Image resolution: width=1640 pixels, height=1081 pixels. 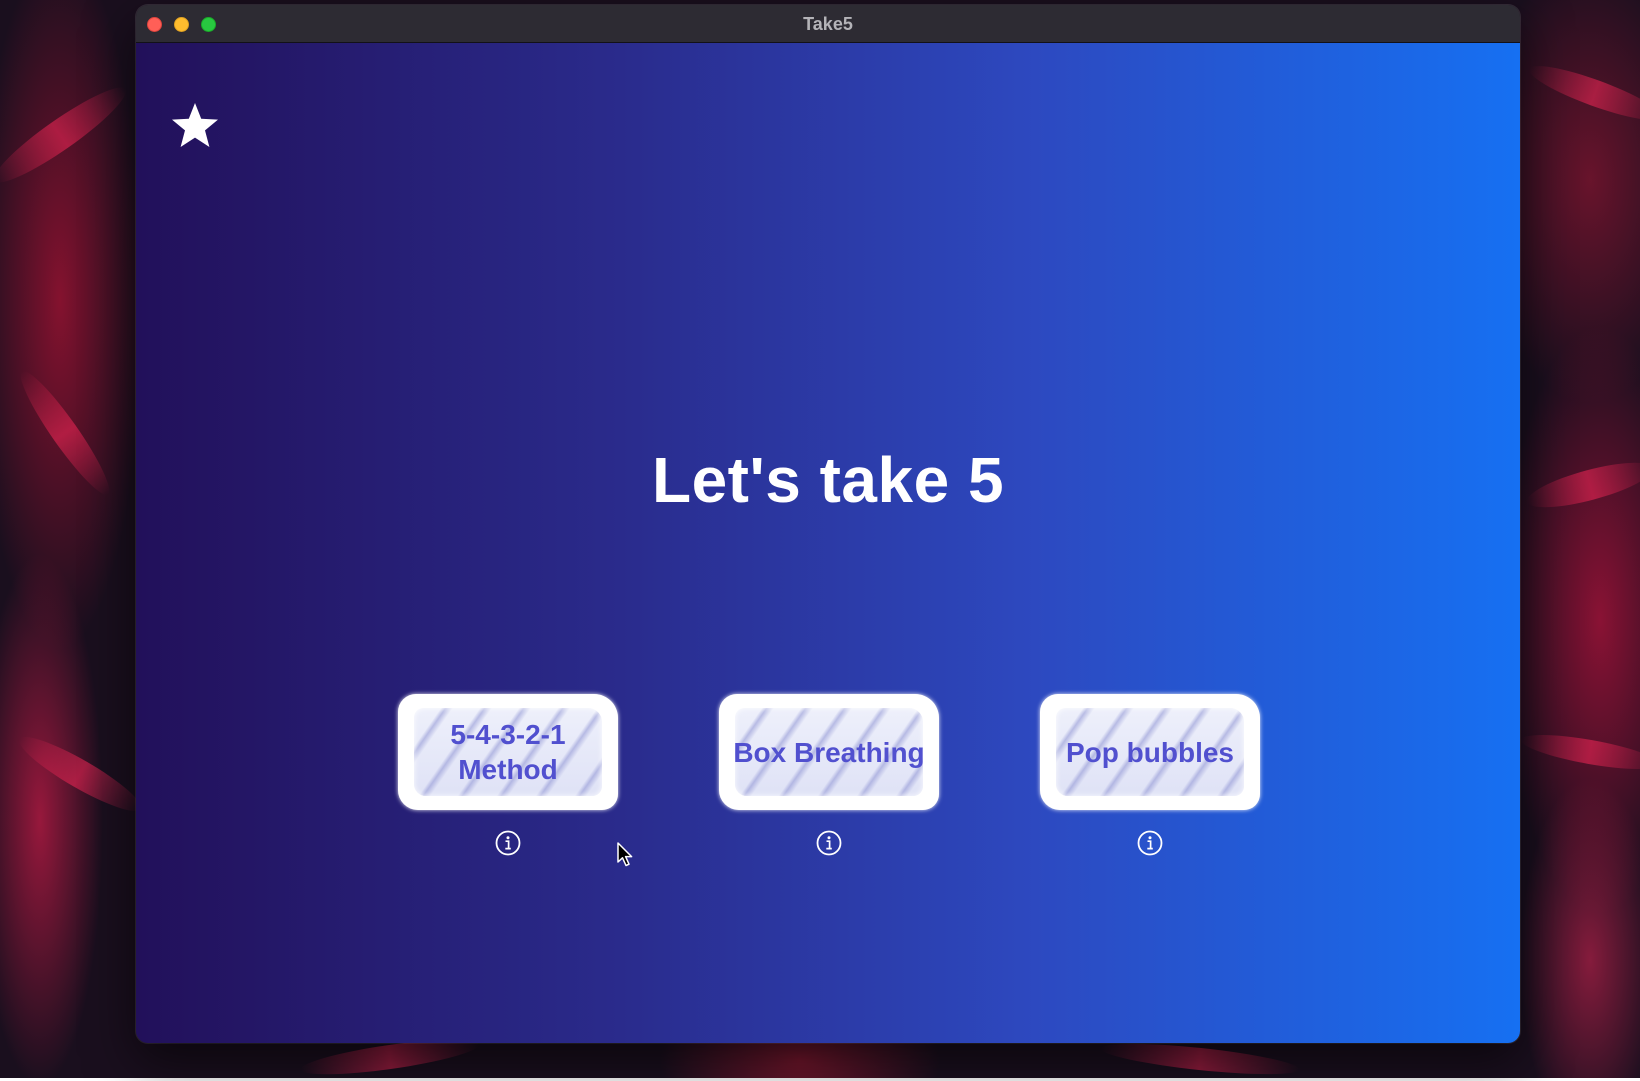 What do you see at coordinates (625, 854) in the screenshot?
I see `mouse-pointer-icon` at bounding box center [625, 854].